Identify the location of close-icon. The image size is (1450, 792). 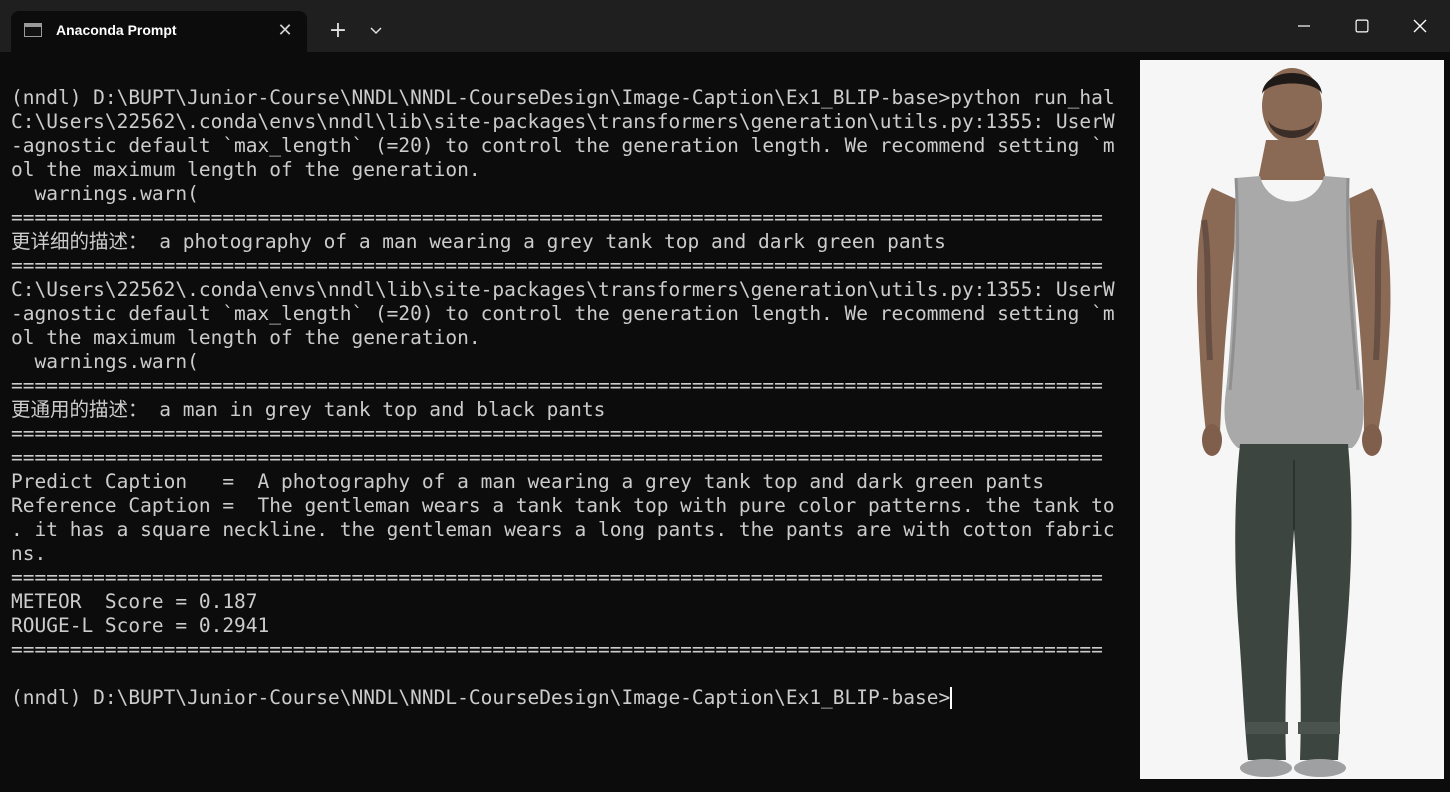
(1420, 26).